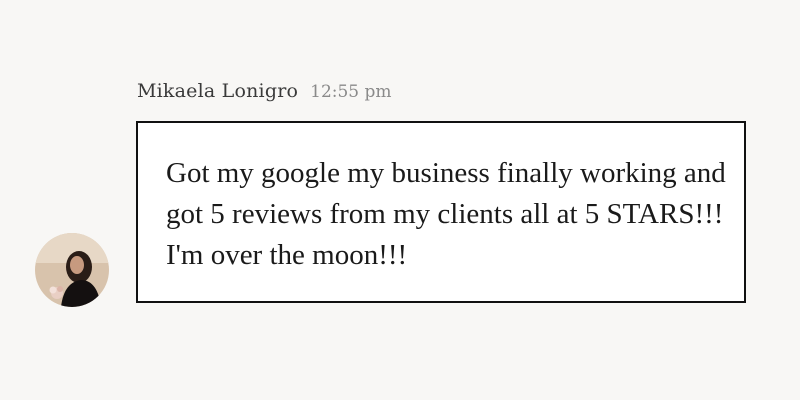  What do you see at coordinates (351, 92) in the screenshot?
I see `message-timestamp: 12:55 pm` at bounding box center [351, 92].